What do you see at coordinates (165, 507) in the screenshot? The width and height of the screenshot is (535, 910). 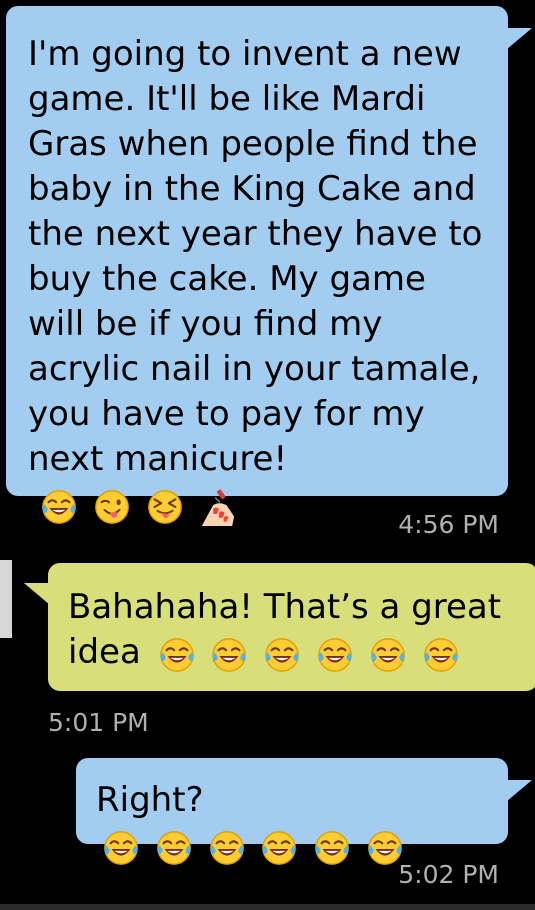 I see `squinting-face-with-tongue-icon` at bounding box center [165, 507].